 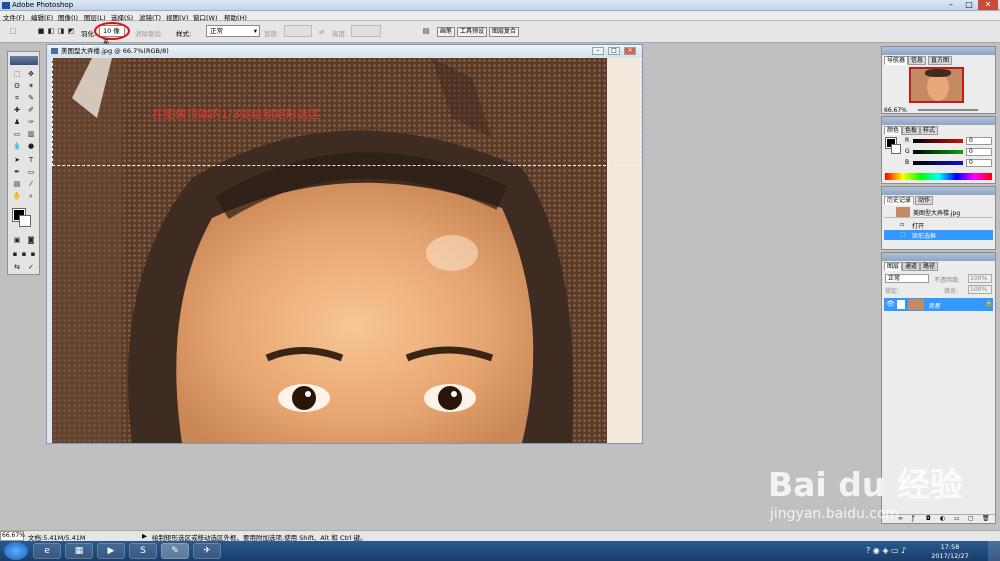 What do you see at coordinates (233, 31) in the screenshot?
I see `style-select: 正常 ▾` at bounding box center [233, 31].